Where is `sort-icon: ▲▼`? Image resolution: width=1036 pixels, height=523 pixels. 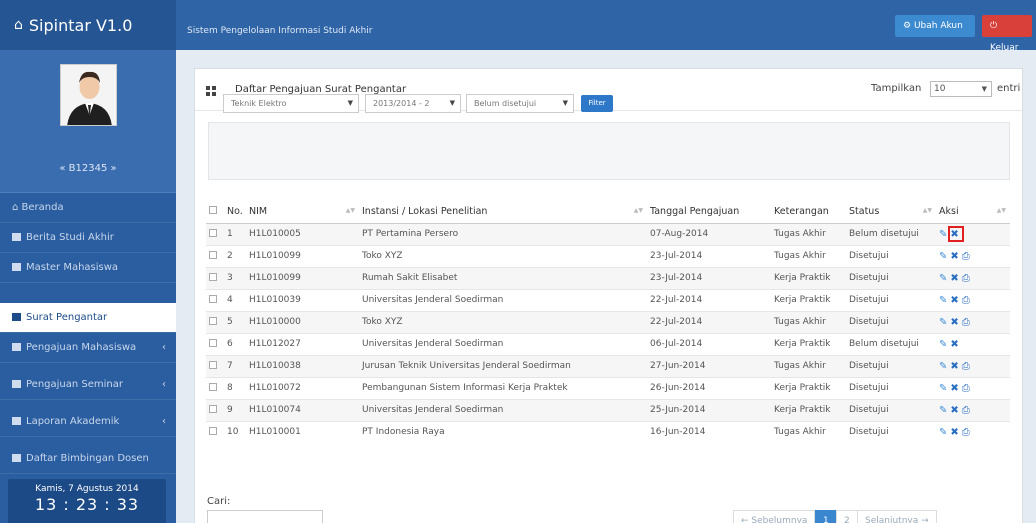 sort-icon: ▲▼ is located at coordinates (638, 210).